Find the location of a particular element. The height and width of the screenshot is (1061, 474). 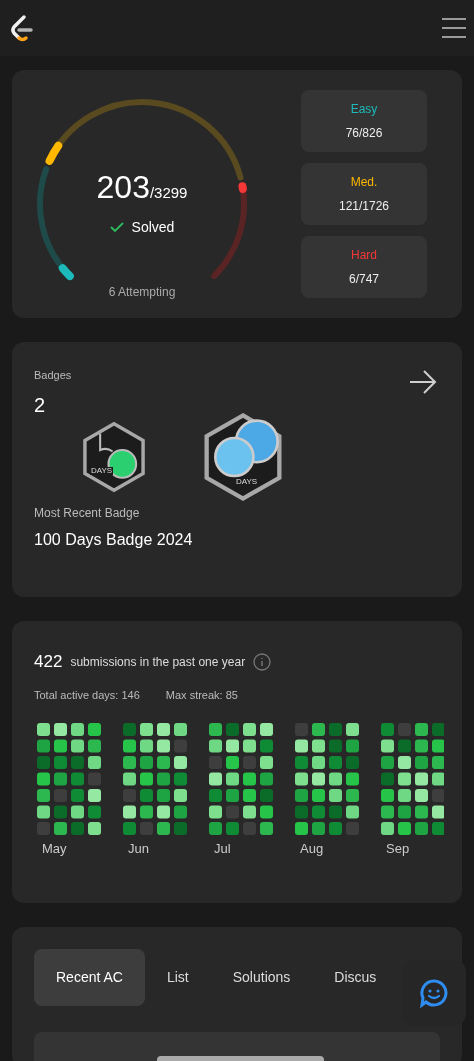

difficulty-count: 6/747 is located at coordinates (364, 279).